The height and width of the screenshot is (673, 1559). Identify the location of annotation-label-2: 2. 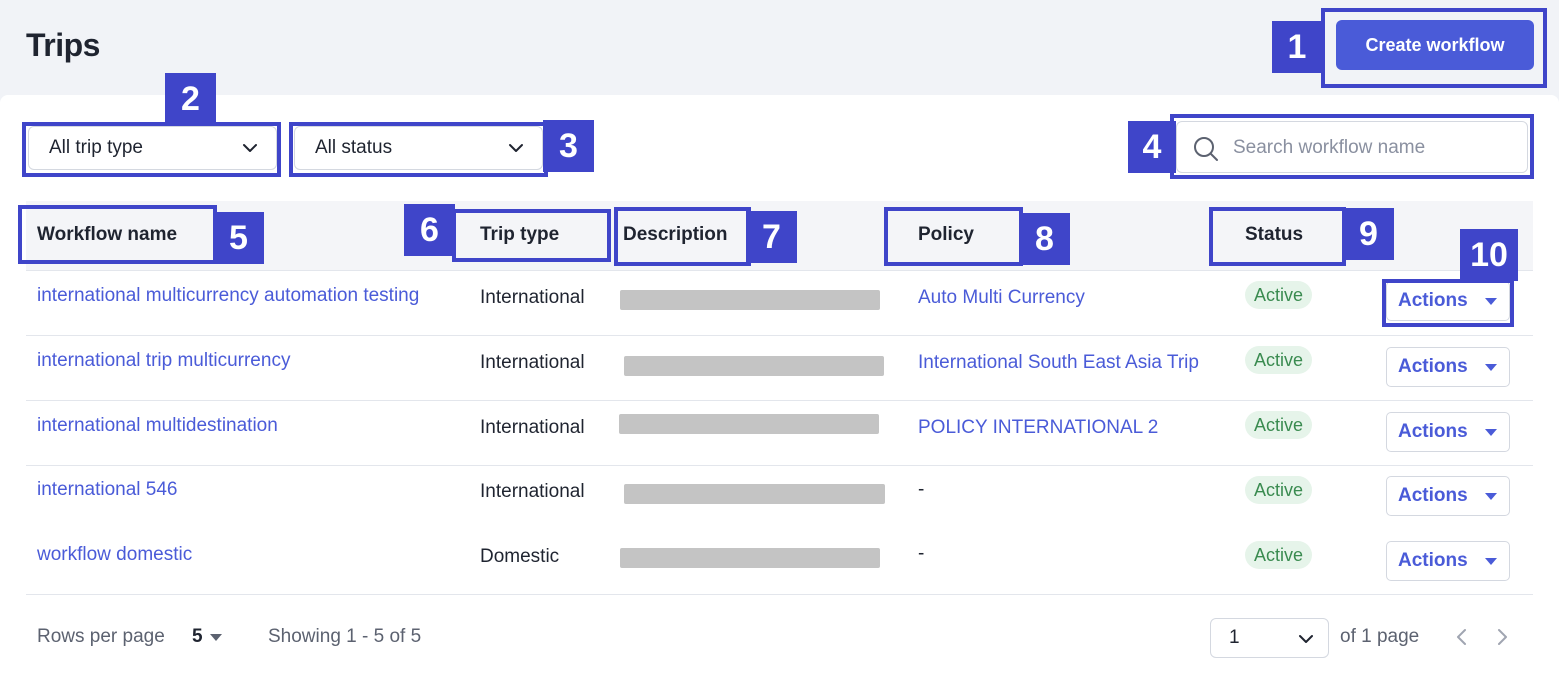
(190, 99).